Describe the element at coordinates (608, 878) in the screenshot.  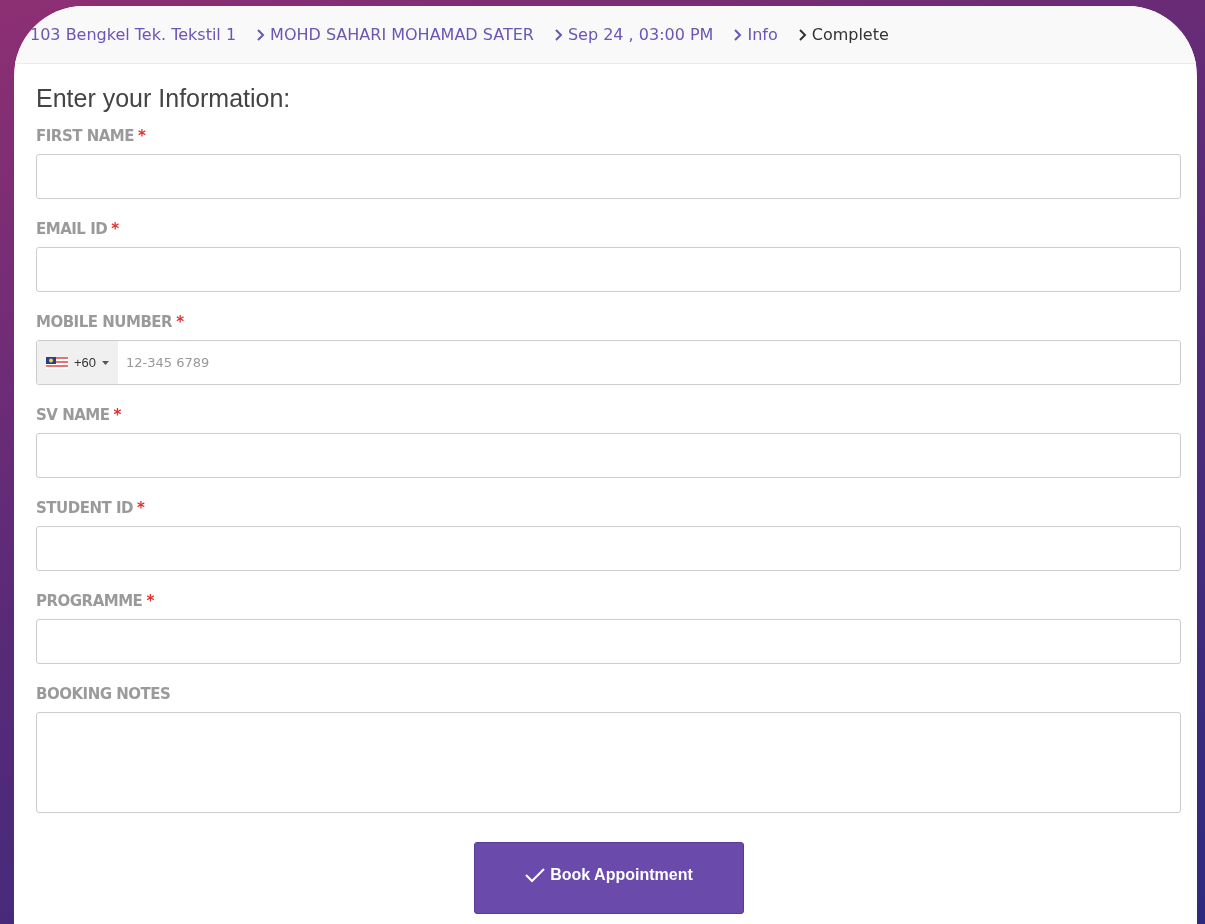
I see `book-appointment-button: Book Appointment` at that location.